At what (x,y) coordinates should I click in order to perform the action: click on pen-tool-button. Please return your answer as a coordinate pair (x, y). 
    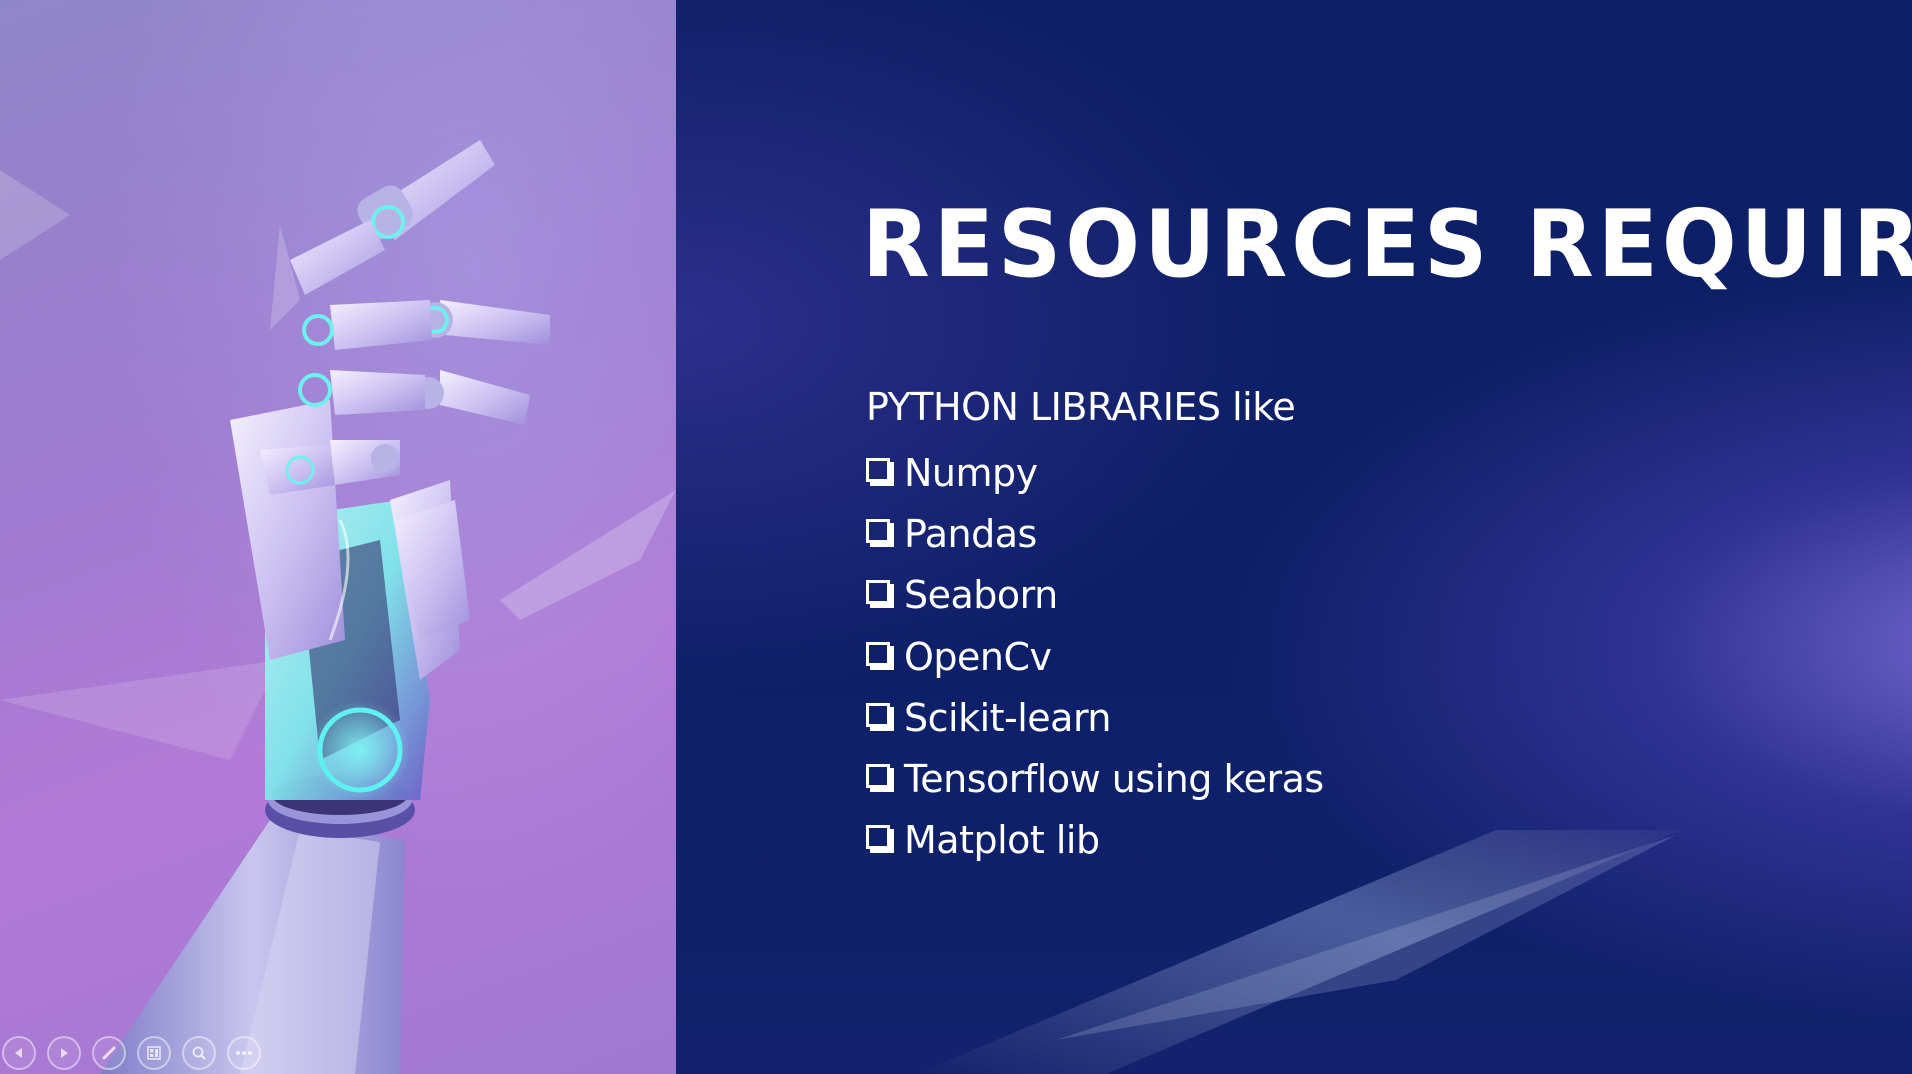
    Looking at the image, I should click on (109, 1053).